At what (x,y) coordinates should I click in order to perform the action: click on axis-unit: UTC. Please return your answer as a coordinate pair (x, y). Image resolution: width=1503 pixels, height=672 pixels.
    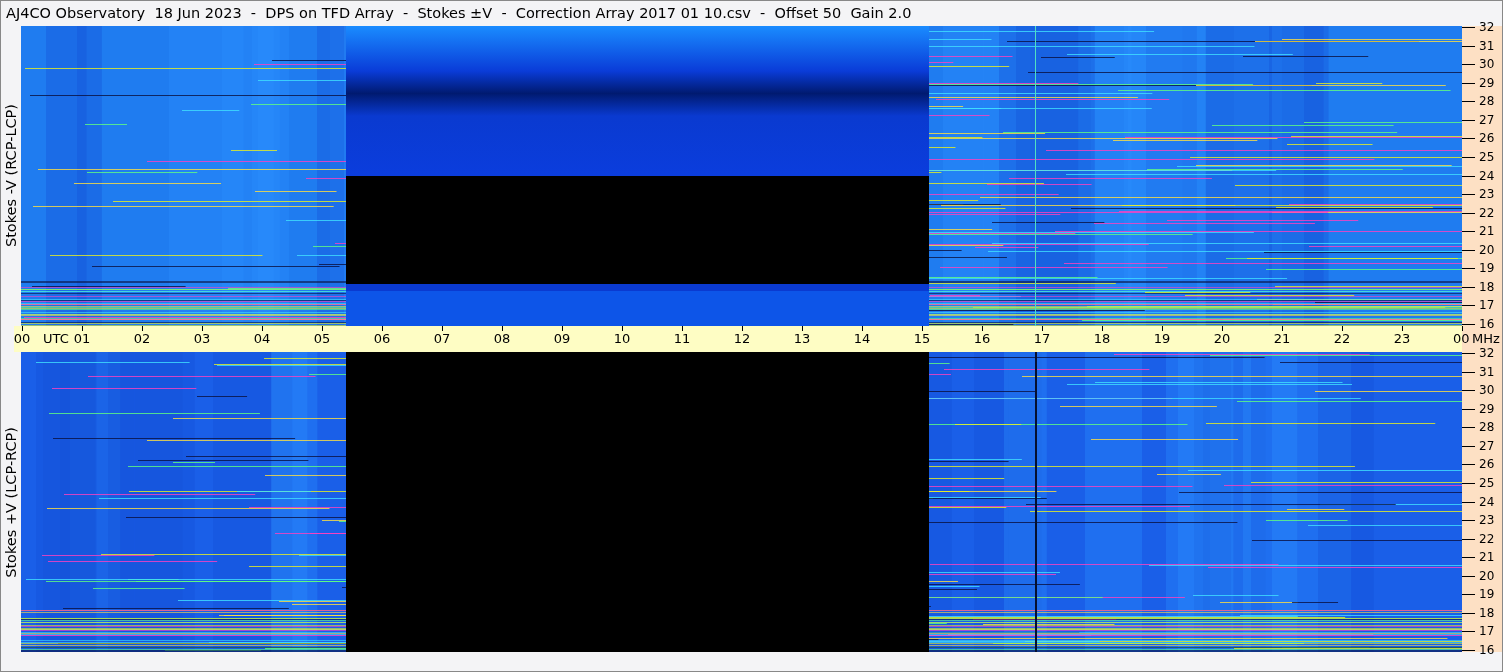
    Looking at the image, I should click on (56, 338).